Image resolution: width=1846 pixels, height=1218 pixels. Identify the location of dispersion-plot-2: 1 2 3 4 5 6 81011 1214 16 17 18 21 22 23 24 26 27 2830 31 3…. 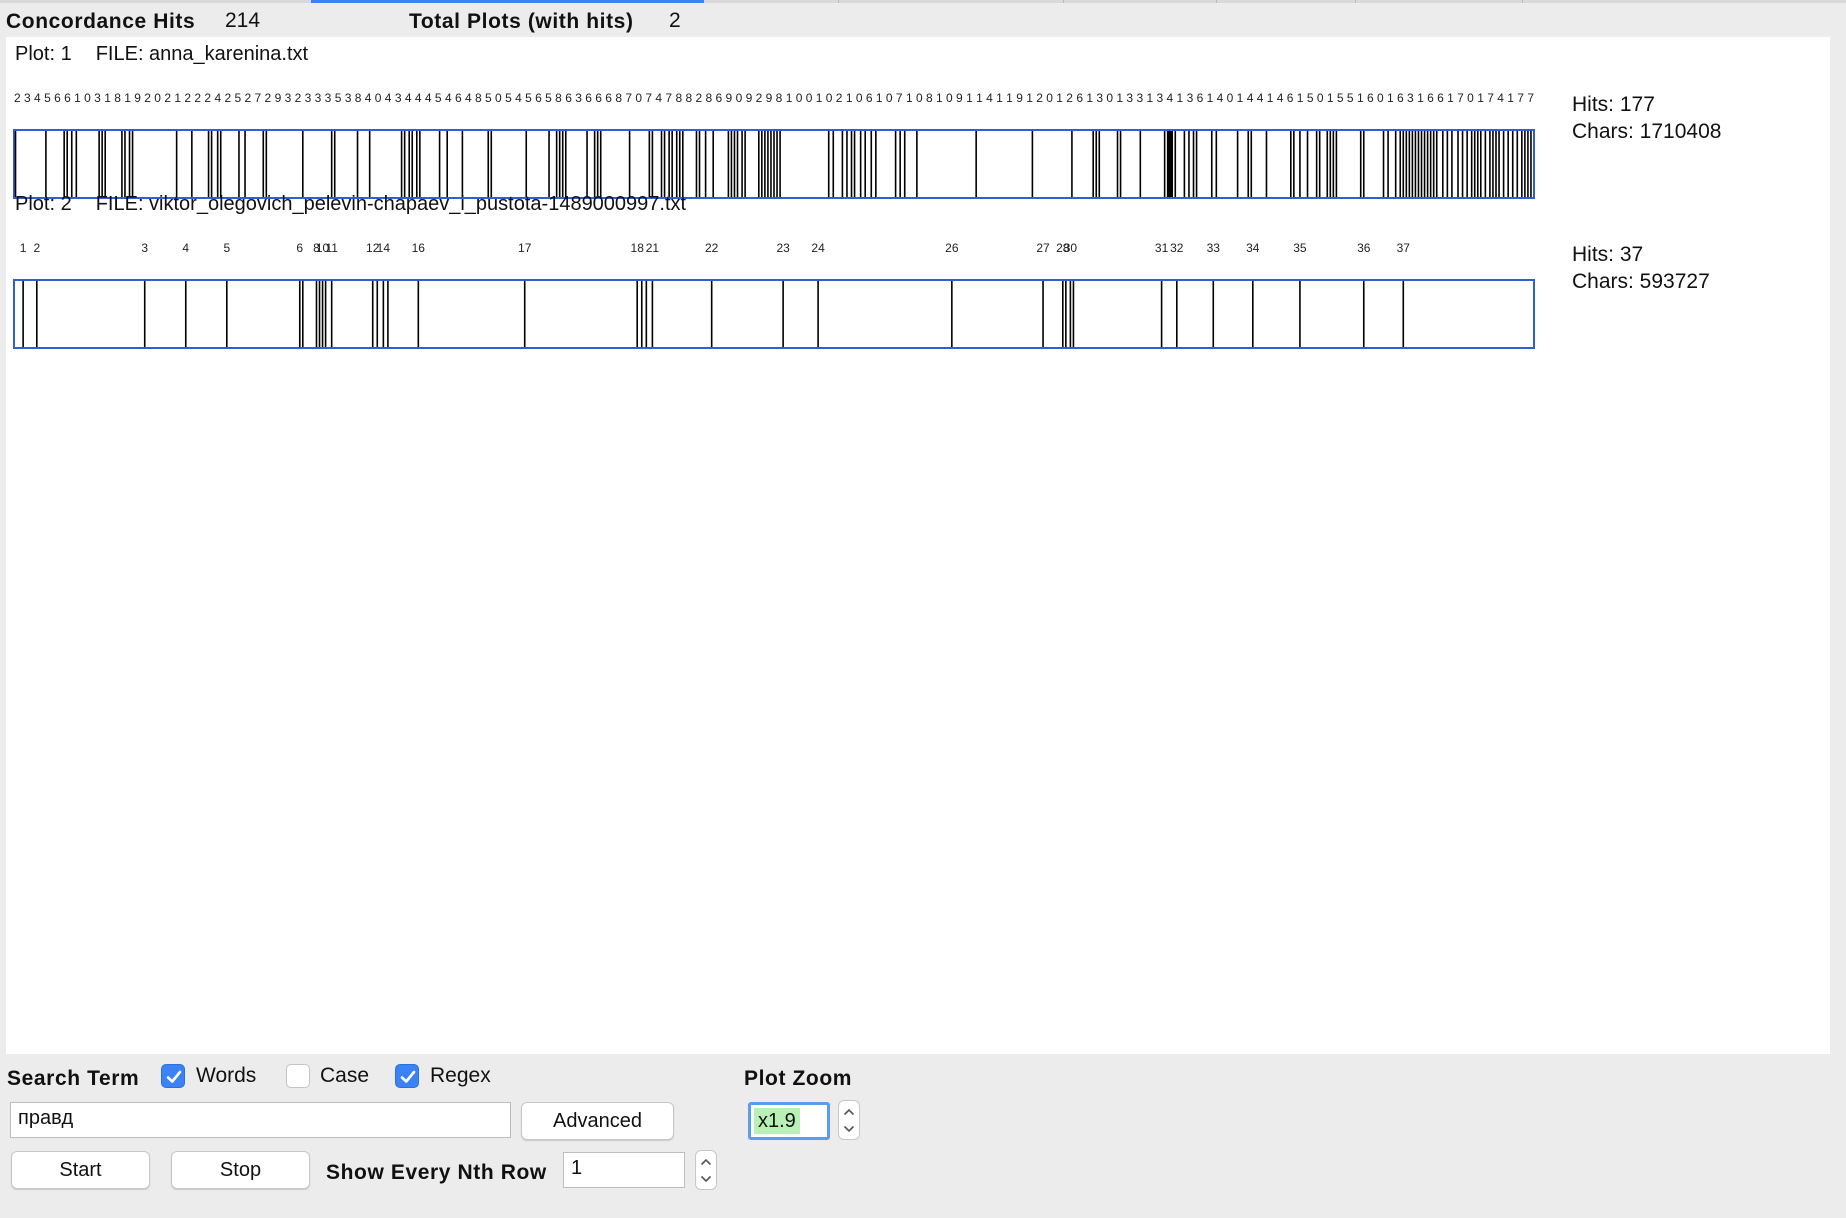
(776, 286).